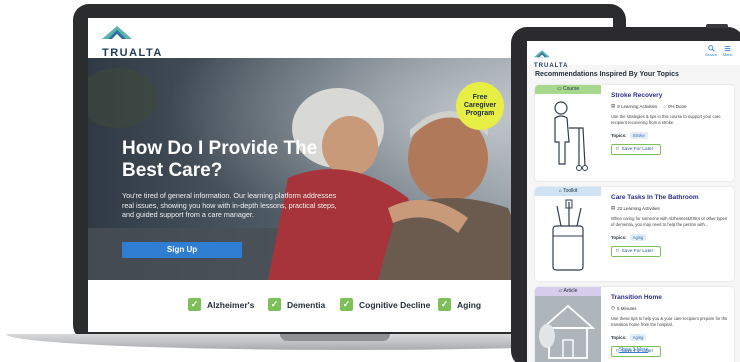  Describe the element at coordinates (306, 304) in the screenshot. I see `topic-label: Dementia` at that location.